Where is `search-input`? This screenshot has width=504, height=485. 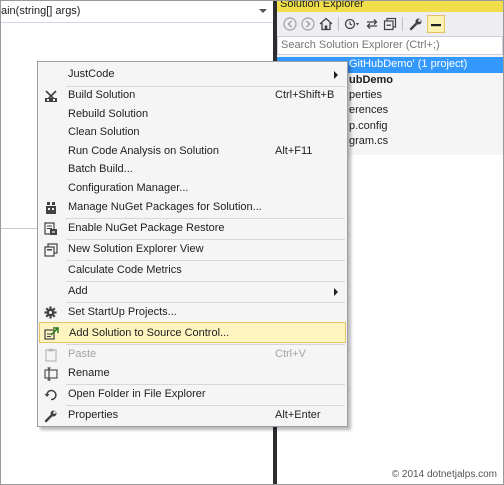 search-input is located at coordinates (386, 45).